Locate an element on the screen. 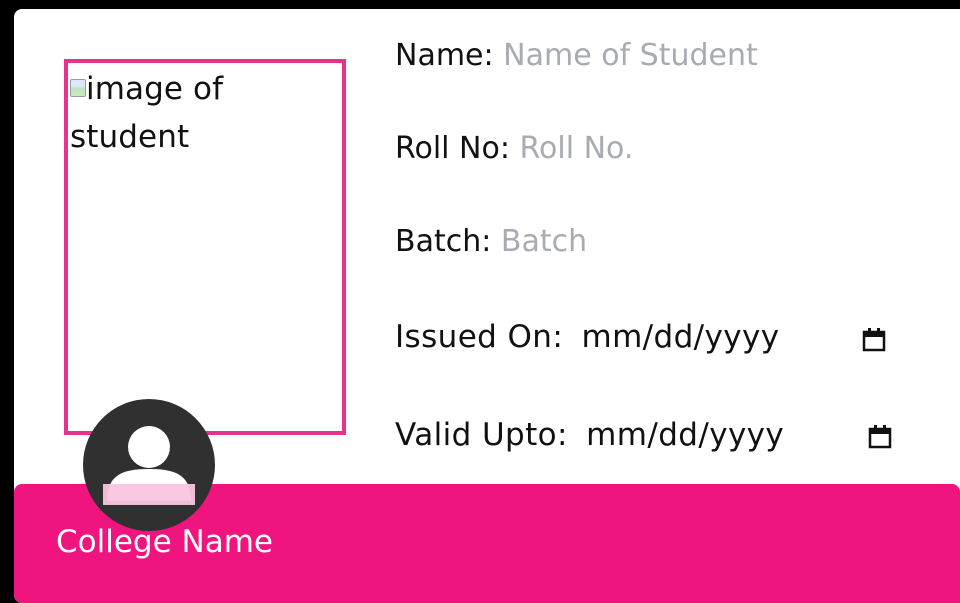 Image resolution: width=960 pixels, height=603 pixels. broken-image-icon is located at coordinates (78, 88).